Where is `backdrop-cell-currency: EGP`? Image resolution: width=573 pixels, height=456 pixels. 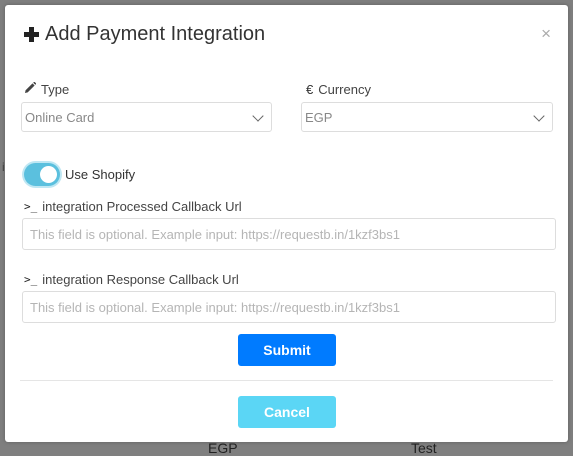 backdrop-cell-currency: EGP is located at coordinates (223, 448).